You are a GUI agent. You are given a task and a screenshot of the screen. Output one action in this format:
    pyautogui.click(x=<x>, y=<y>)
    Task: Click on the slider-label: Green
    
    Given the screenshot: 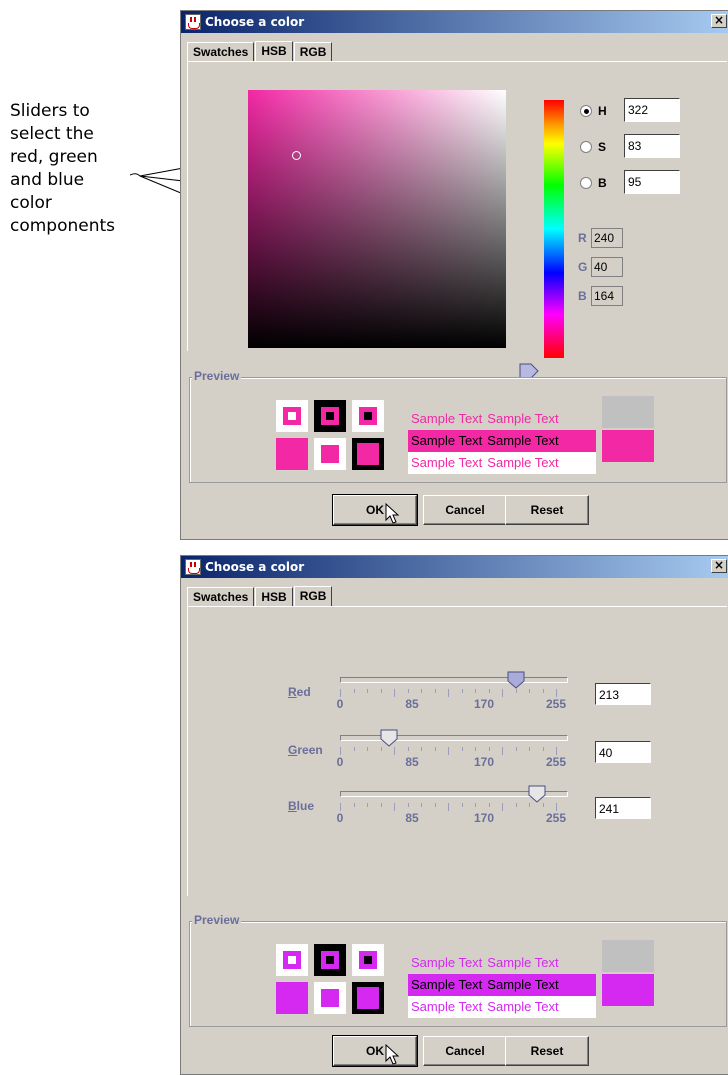 What is the action you would take?
    pyautogui.click(x=305, y=750)
    